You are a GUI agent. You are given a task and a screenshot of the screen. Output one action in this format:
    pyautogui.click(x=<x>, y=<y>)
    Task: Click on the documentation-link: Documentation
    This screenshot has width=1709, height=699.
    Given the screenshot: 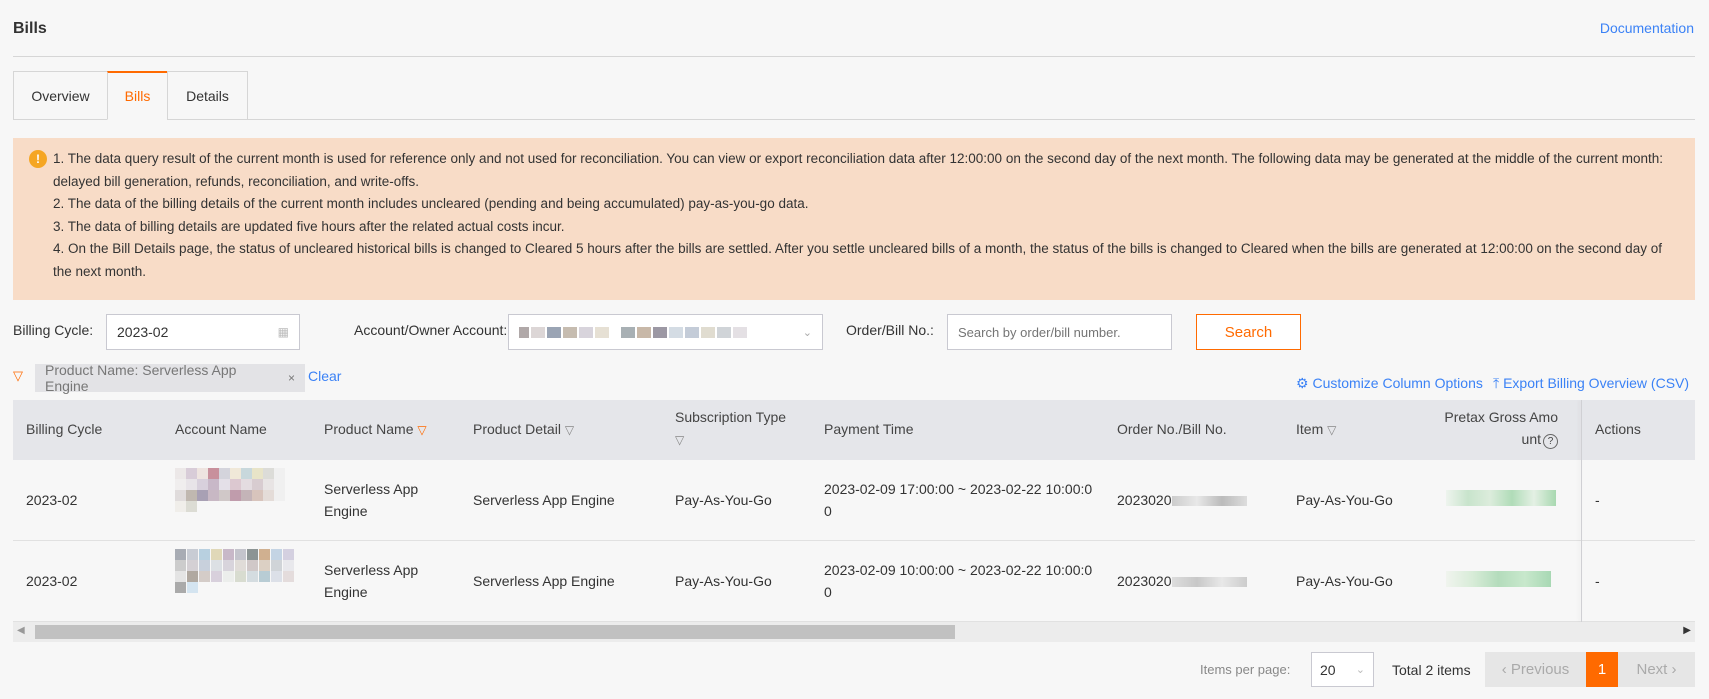 What is the action you would take?
    pyautogui.click(x=1647, y=28)
    